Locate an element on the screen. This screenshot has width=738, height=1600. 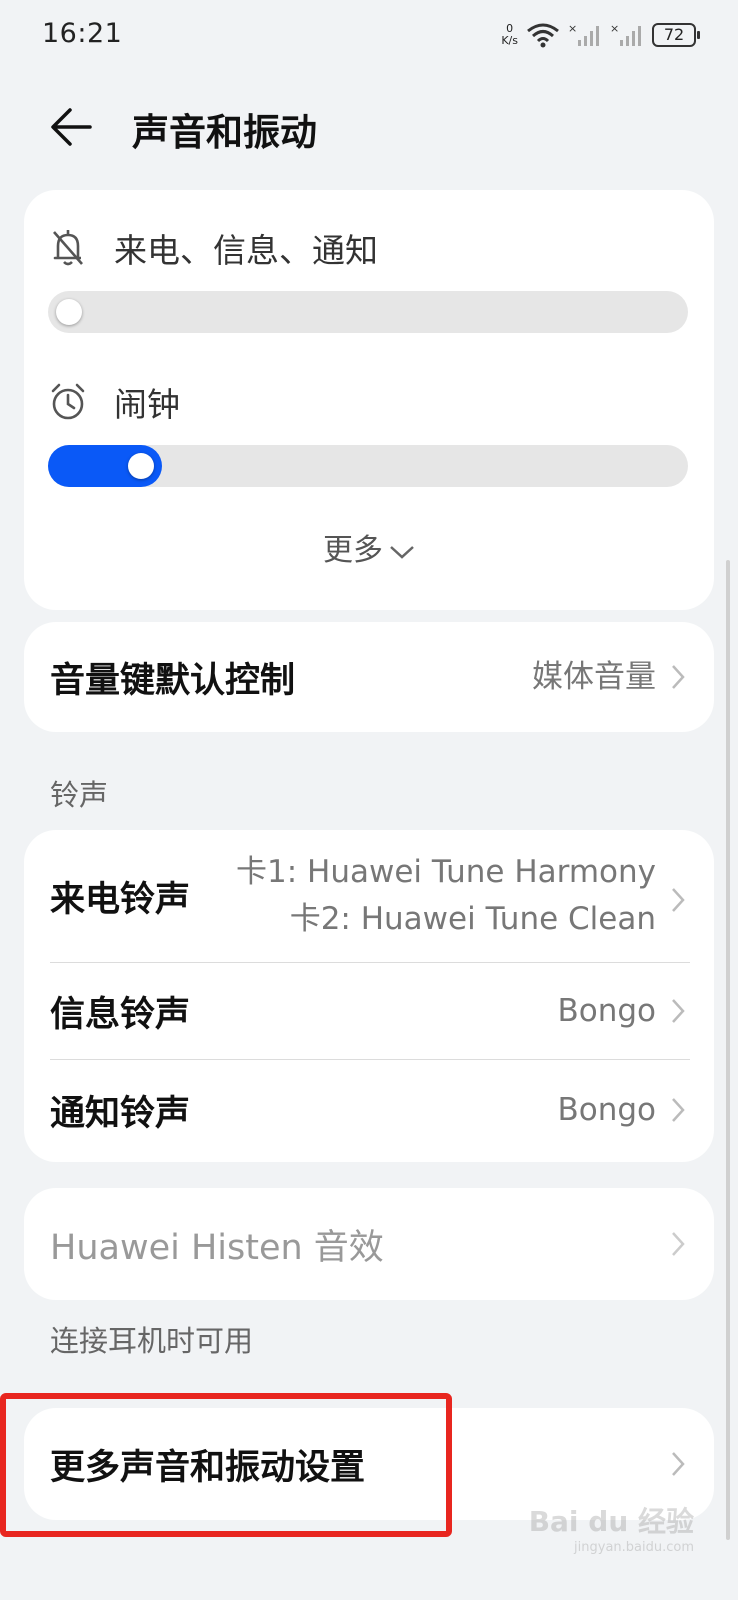
signal-sim2-icon: × is located at coordinates (625, 34).